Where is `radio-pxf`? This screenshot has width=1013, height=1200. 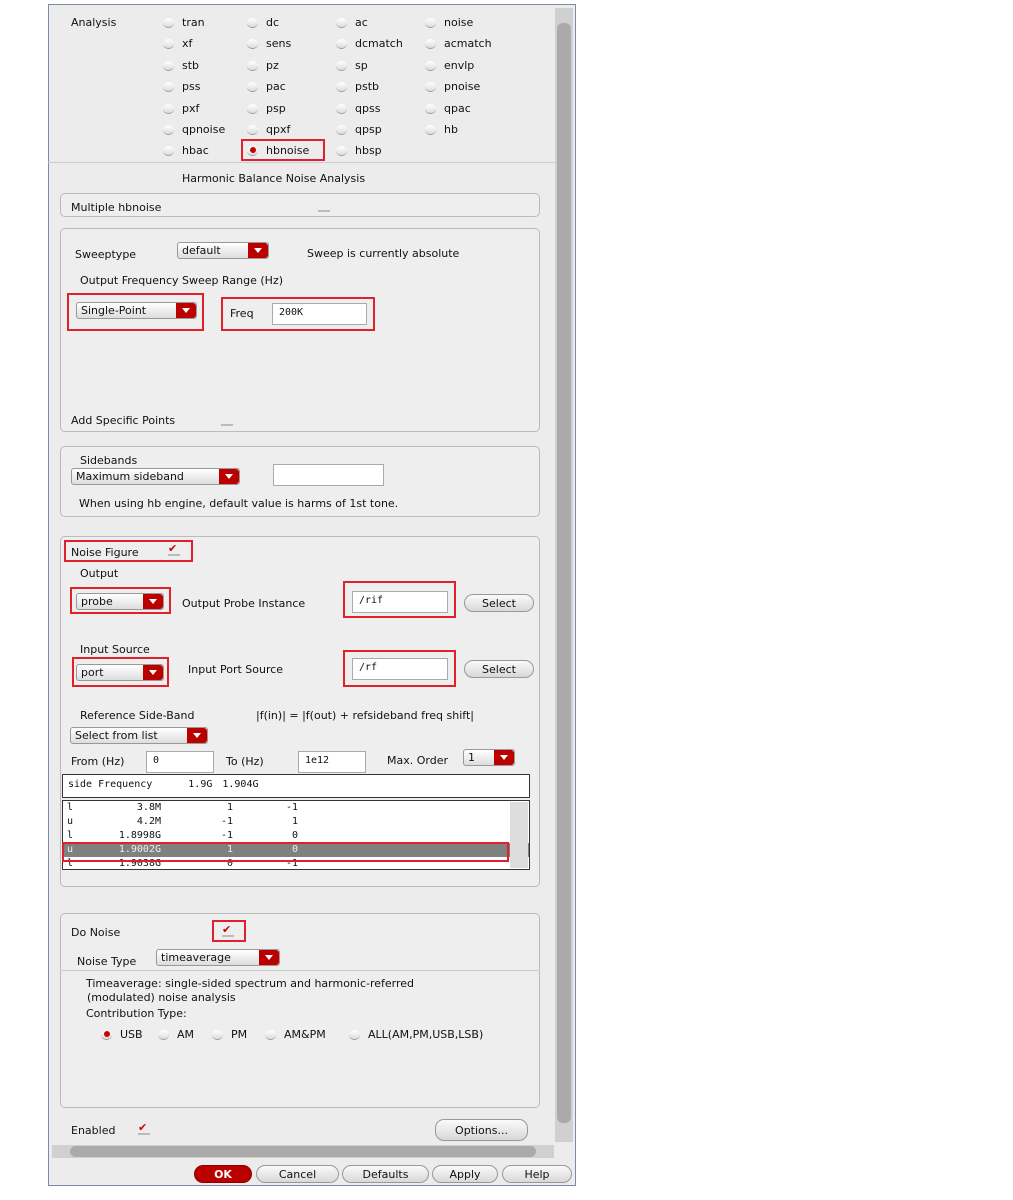
radio-pxf is located at coordinates (168, 109).